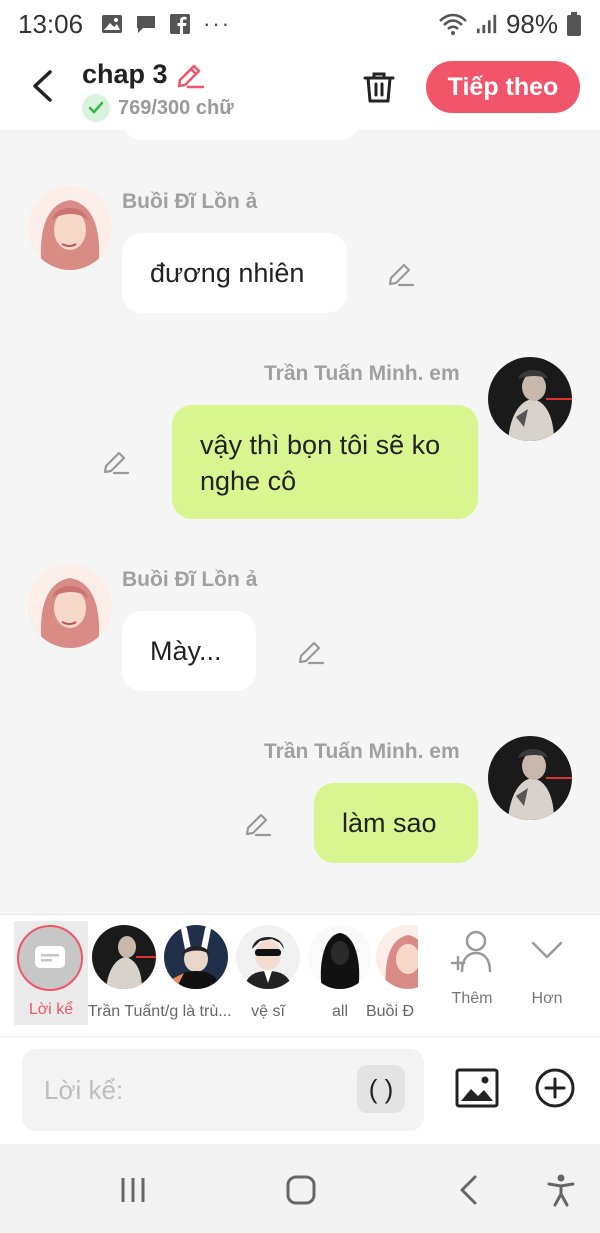 This screenshot has width=600, height=1233. Describe the element at coordinates (396, 823) in the screenshot. I see `message-bubble: làm sao` at that location.